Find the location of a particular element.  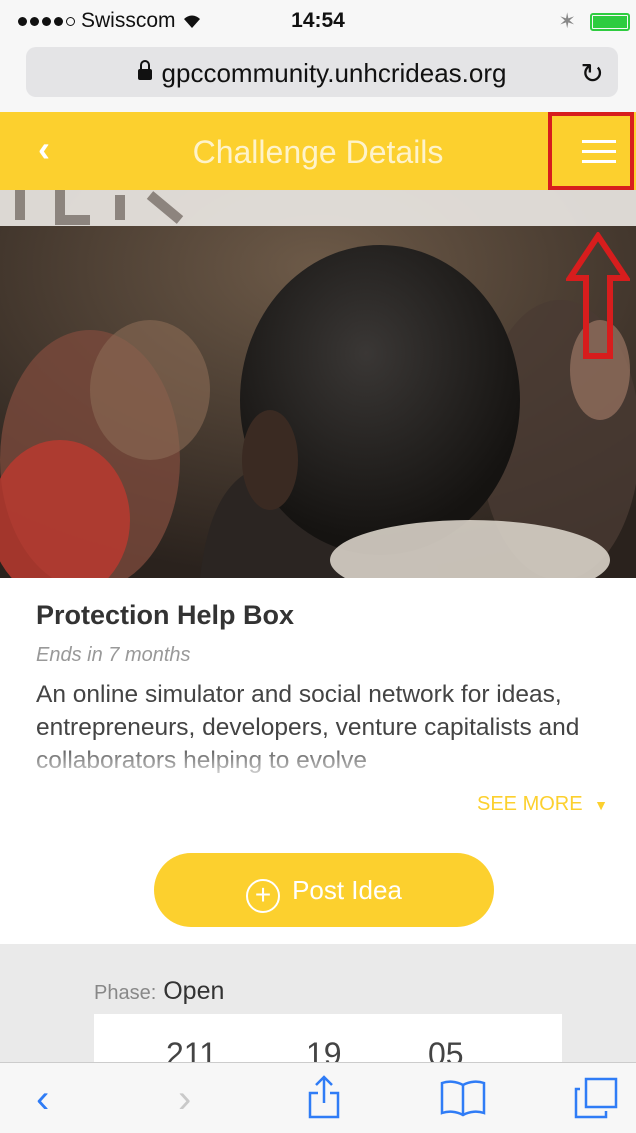

lock-icon is located at coordinates (144, 71).